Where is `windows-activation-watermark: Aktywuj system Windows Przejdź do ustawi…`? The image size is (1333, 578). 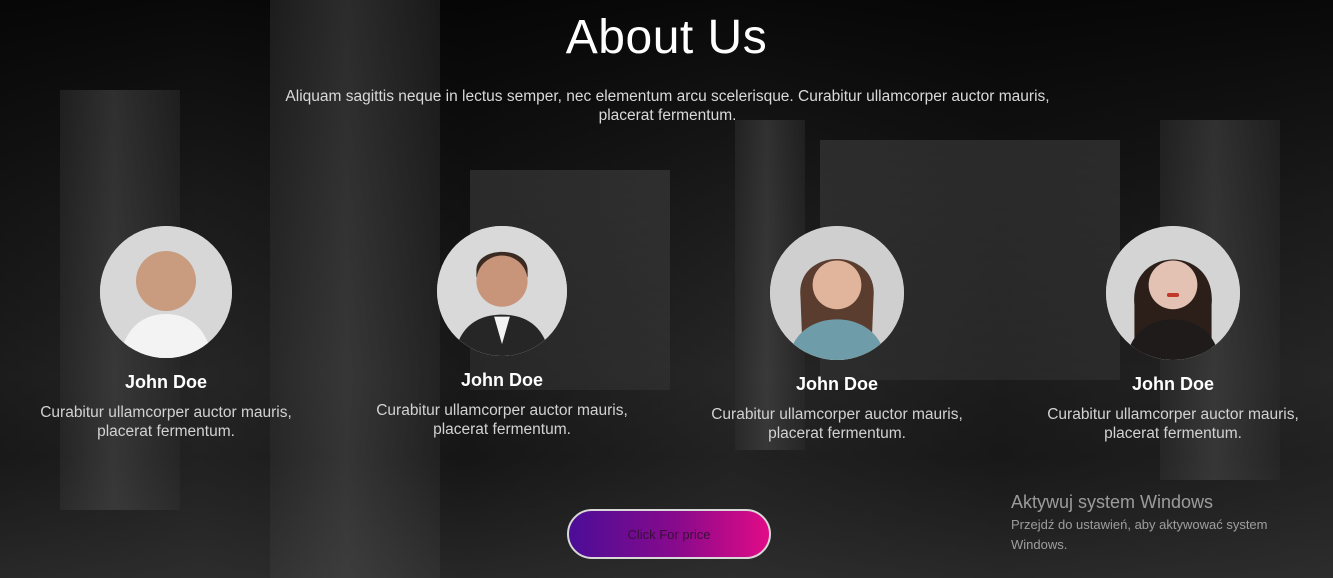
windows-activation-watermark: Aktywuj system Windows Przejdź do ustawi… is located at coordinates (1166, 523).